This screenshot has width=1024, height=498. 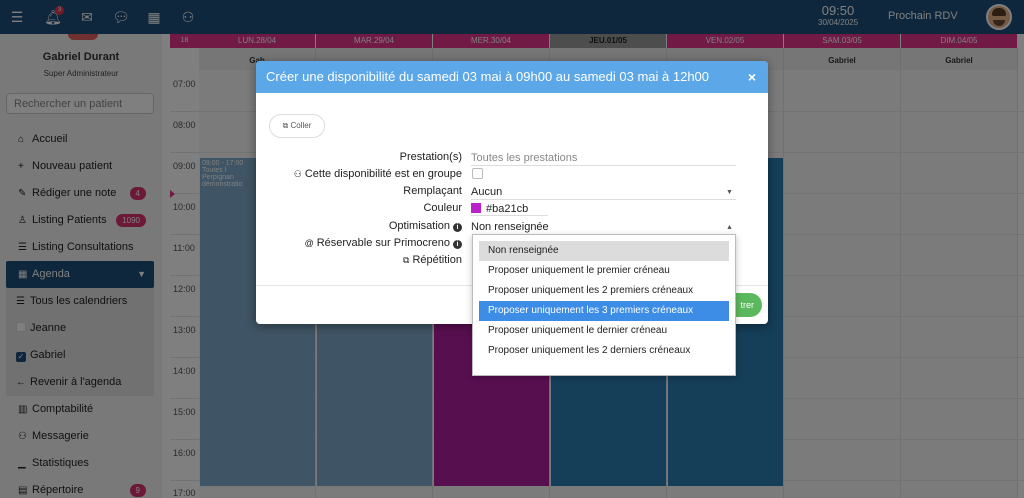 I want to click on paste-button-label: Coller, so click(x=301, y=125).